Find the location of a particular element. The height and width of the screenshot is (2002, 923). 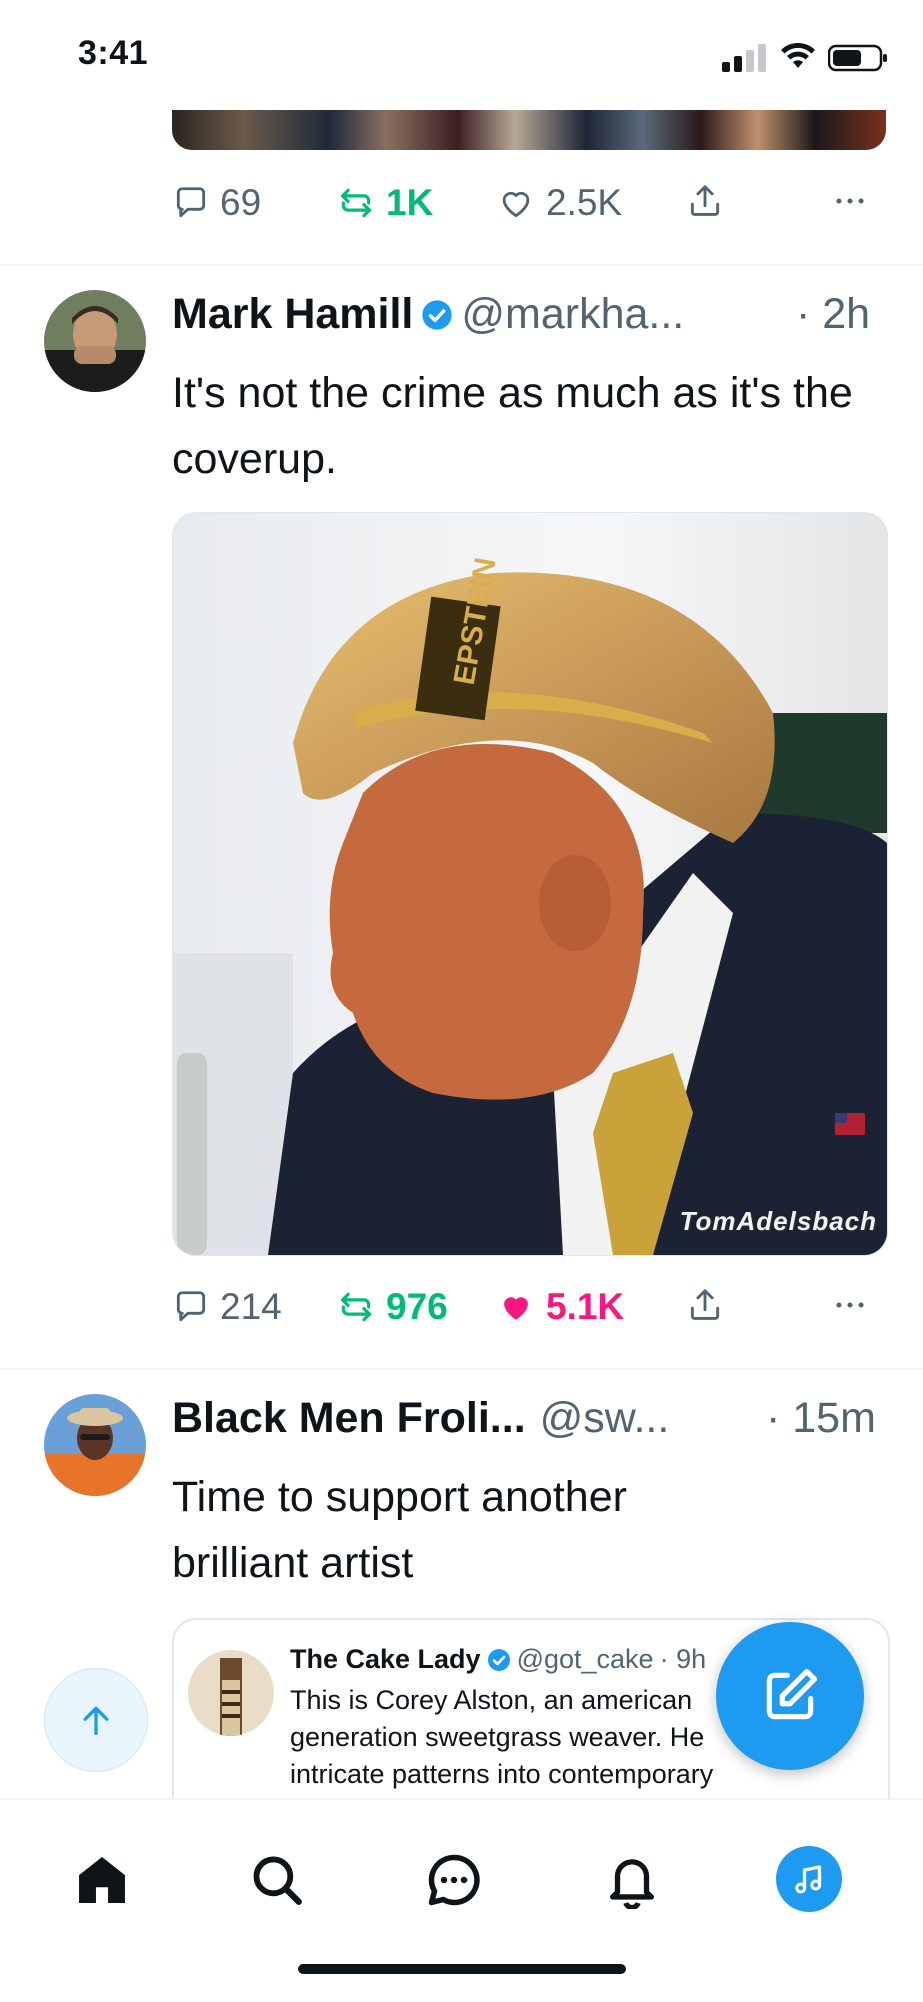

quoted-author-name: The Cake Lady is located at coordinates (385, 1659).